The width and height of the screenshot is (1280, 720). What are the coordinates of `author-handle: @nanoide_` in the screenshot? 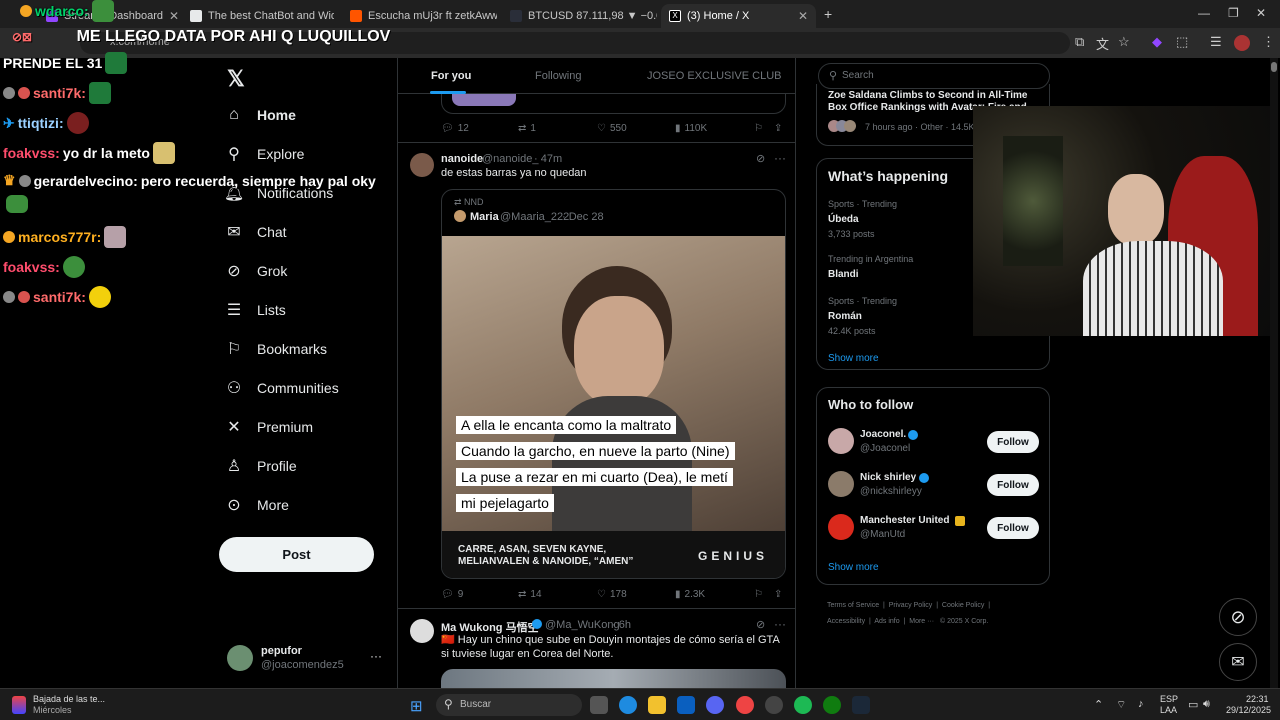 It's located at (510, 159).